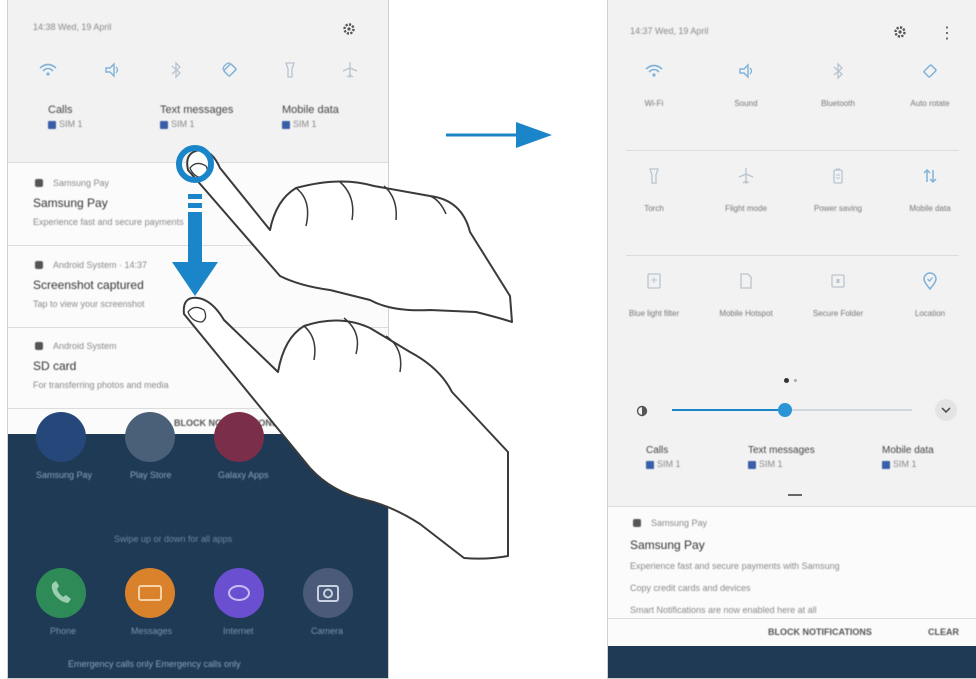 Image resolution: width=976 pixels, height=679 pixels. Describe the element at coordinates (784, 410) in the screenshot. I see `brightness-thumb` at that location.